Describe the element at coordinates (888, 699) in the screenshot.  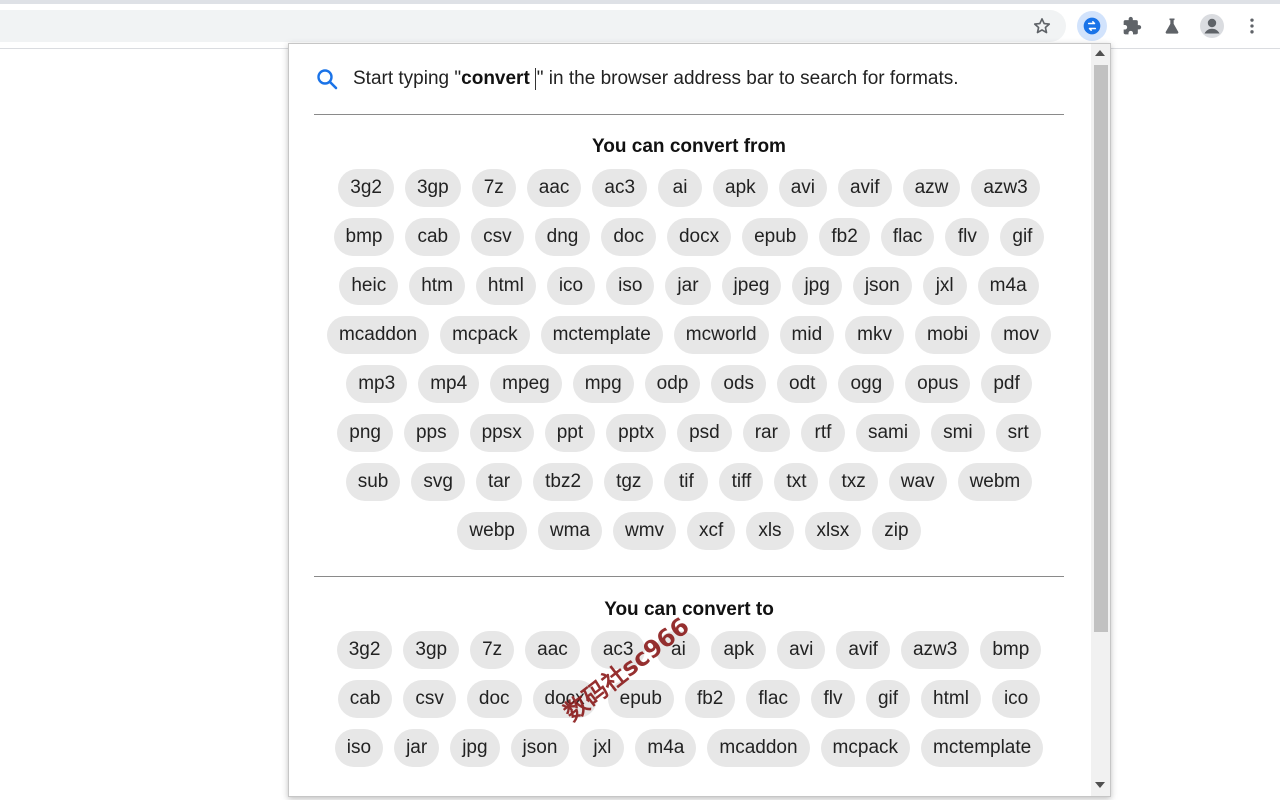
I see `format-chip: gif` at that location.